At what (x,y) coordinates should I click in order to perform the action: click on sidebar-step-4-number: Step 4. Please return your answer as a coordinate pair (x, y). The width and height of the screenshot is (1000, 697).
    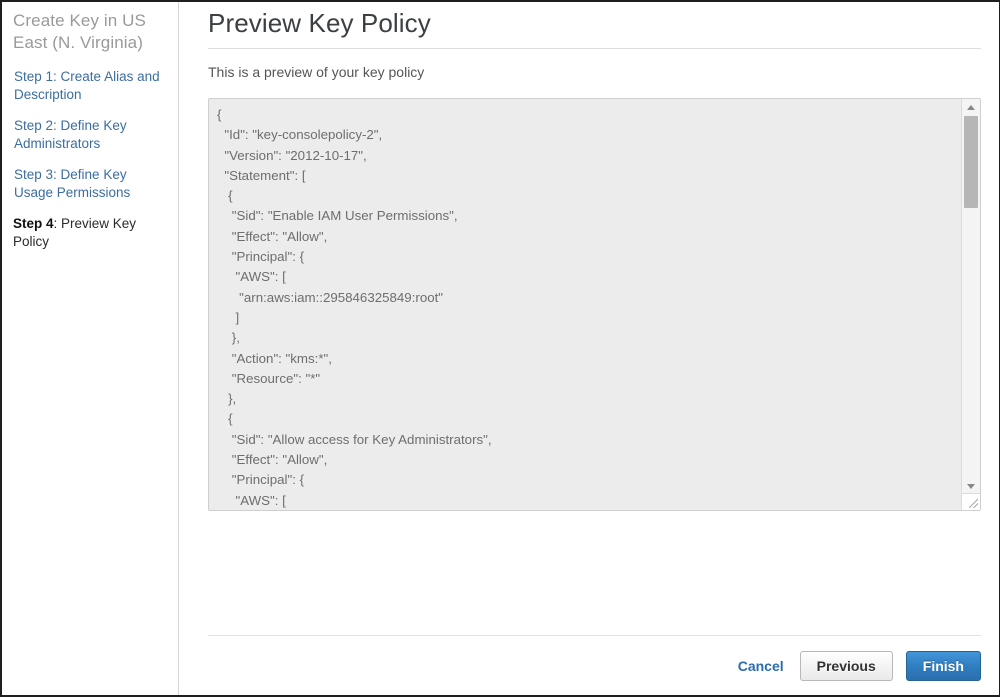
    Looking at the image, I should click on (33, 223).